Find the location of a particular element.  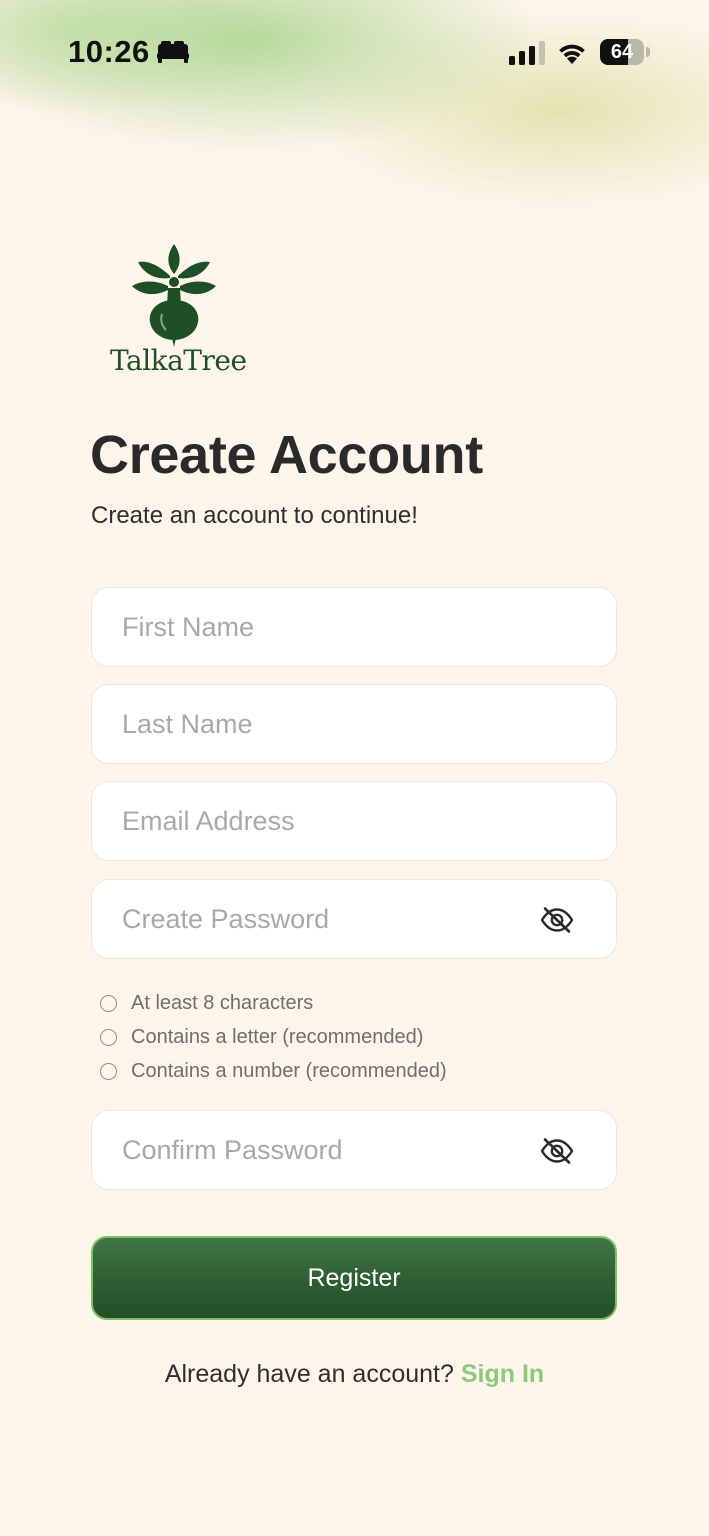

sign-in-link: Sign In is located at coordinates (502, 1374).